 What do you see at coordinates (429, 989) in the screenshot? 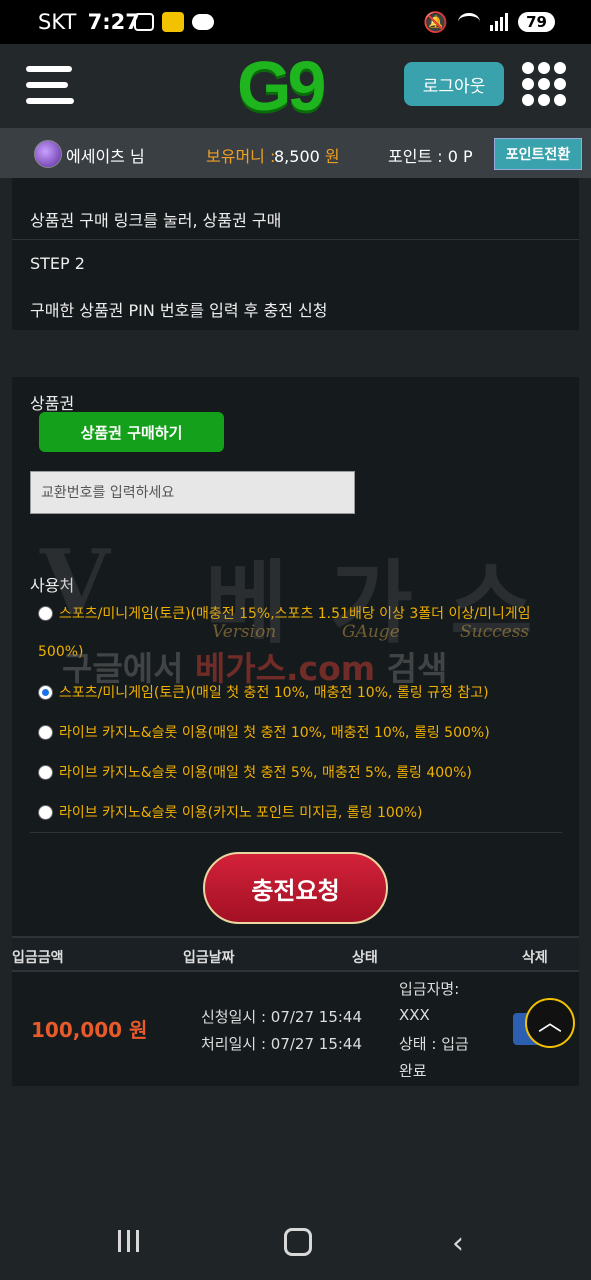
I see `depositor-label: 입금자명:` at bounding box center [429, 989].